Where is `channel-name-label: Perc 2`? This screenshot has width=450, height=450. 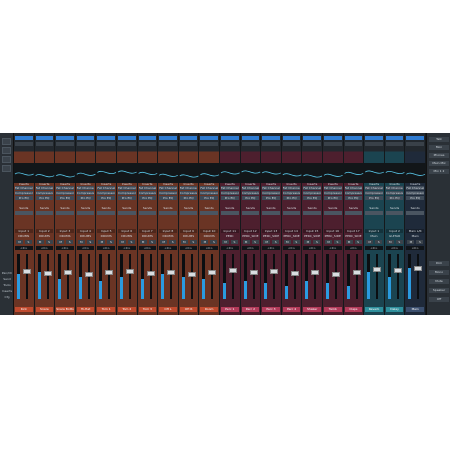
channel-name-label: Perc 2 is located at coordinates (250, 309).